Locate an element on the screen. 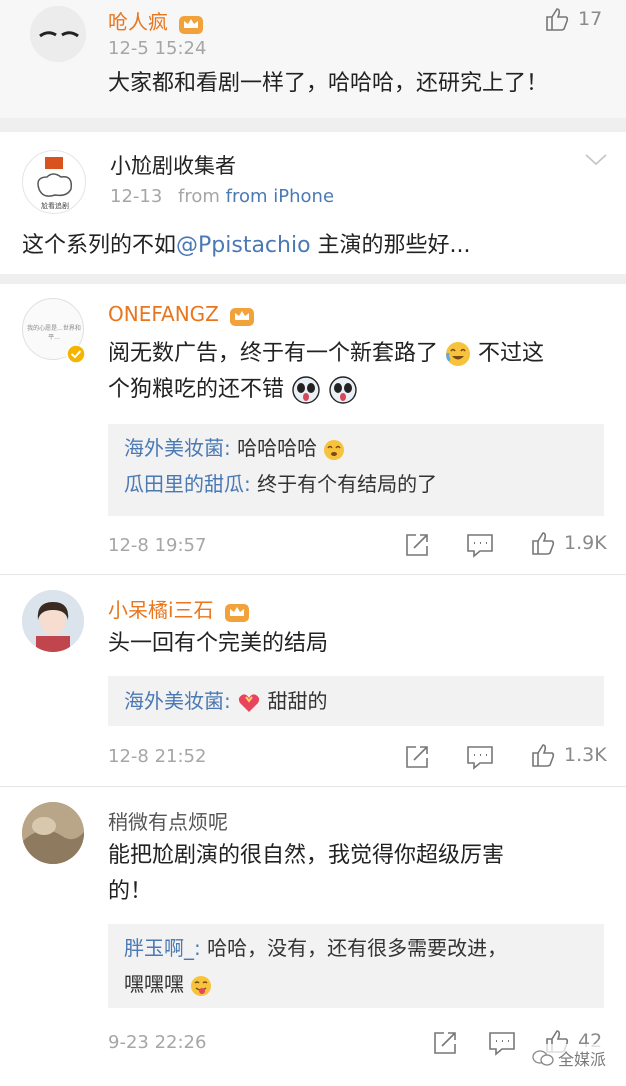 The height and width of the screenshot is (1086, 626). source-prefix: from is located at coordinates (199, 196).